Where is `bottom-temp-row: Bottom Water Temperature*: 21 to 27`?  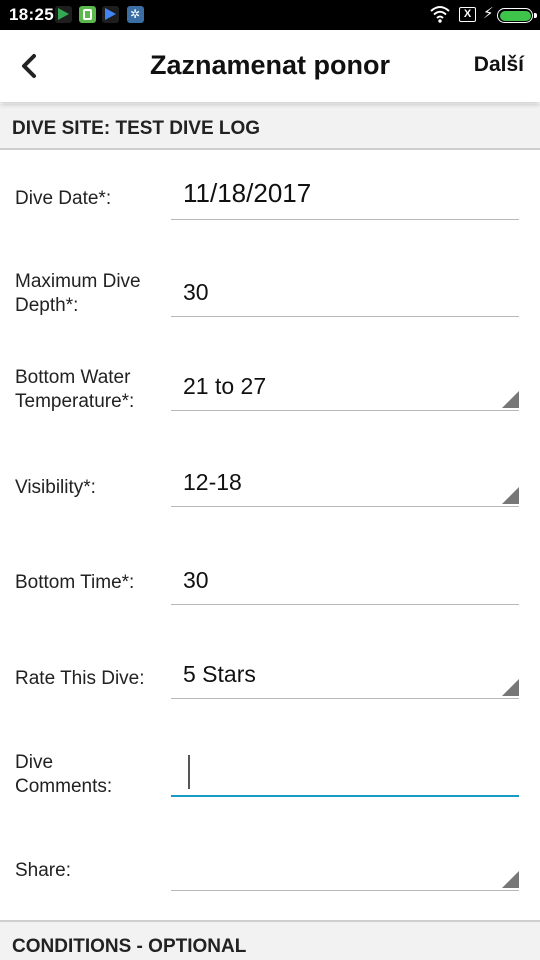 bottom-temp-row: Bottom Water Temperature*: 21 to 27 is located at coordinates (270, 400).